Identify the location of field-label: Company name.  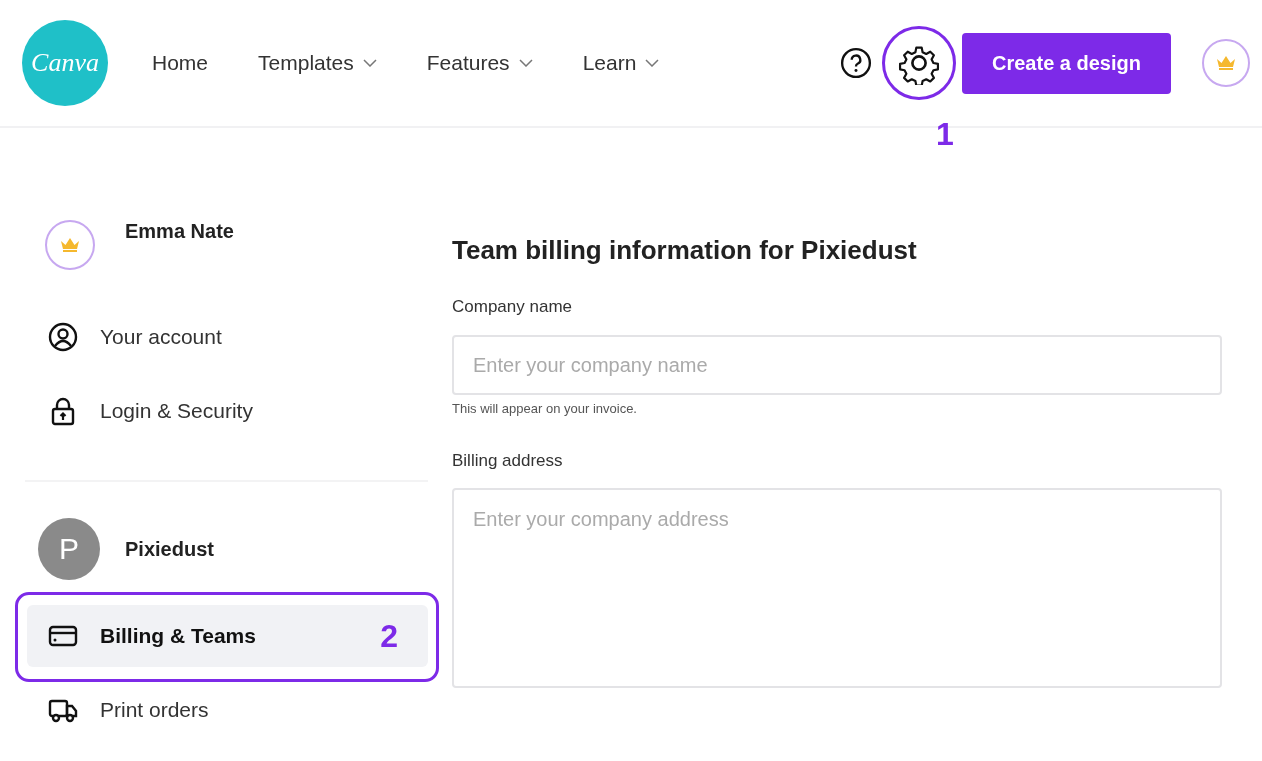
(512, 307).